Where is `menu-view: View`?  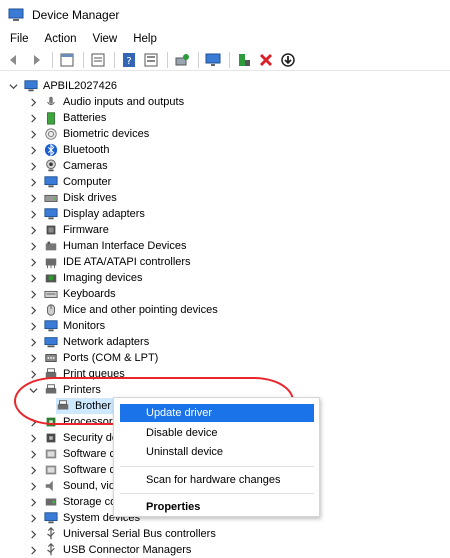 menu-view: View is located at coordinates (105, 39).